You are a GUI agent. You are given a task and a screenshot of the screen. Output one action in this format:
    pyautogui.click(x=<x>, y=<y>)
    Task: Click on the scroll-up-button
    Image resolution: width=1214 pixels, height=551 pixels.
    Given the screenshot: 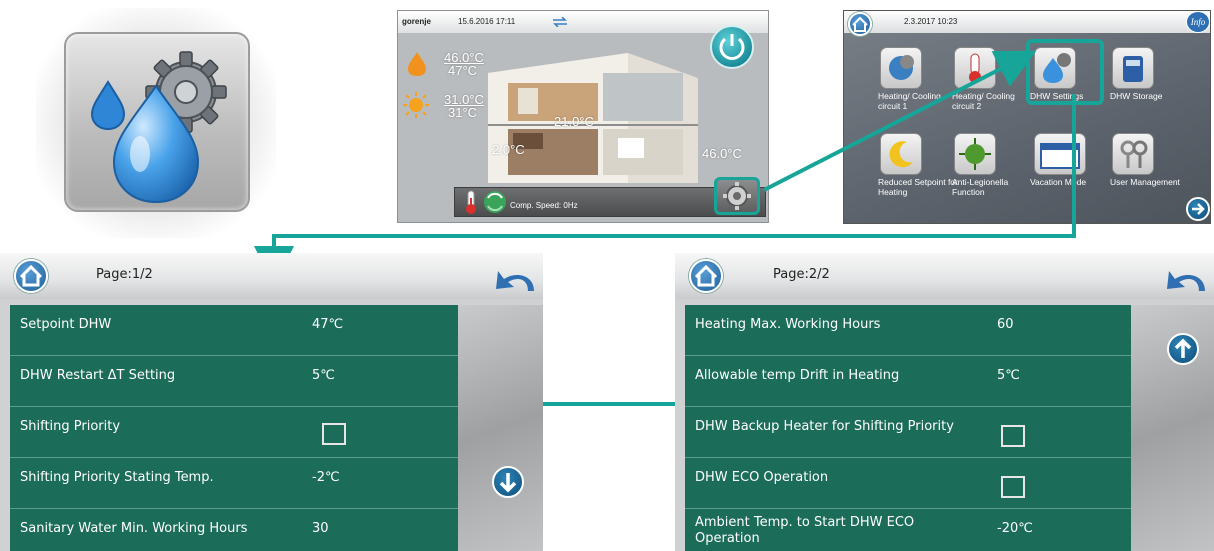 What is the action you would take?
    pyautogui.click(x=1183, y=349)
    